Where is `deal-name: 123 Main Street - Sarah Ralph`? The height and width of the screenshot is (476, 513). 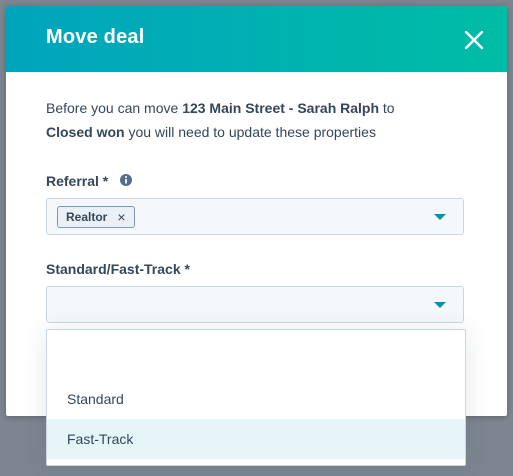
deal-name: 123 Main Street - Sarah Ralph is located at coordinates (281, 108).